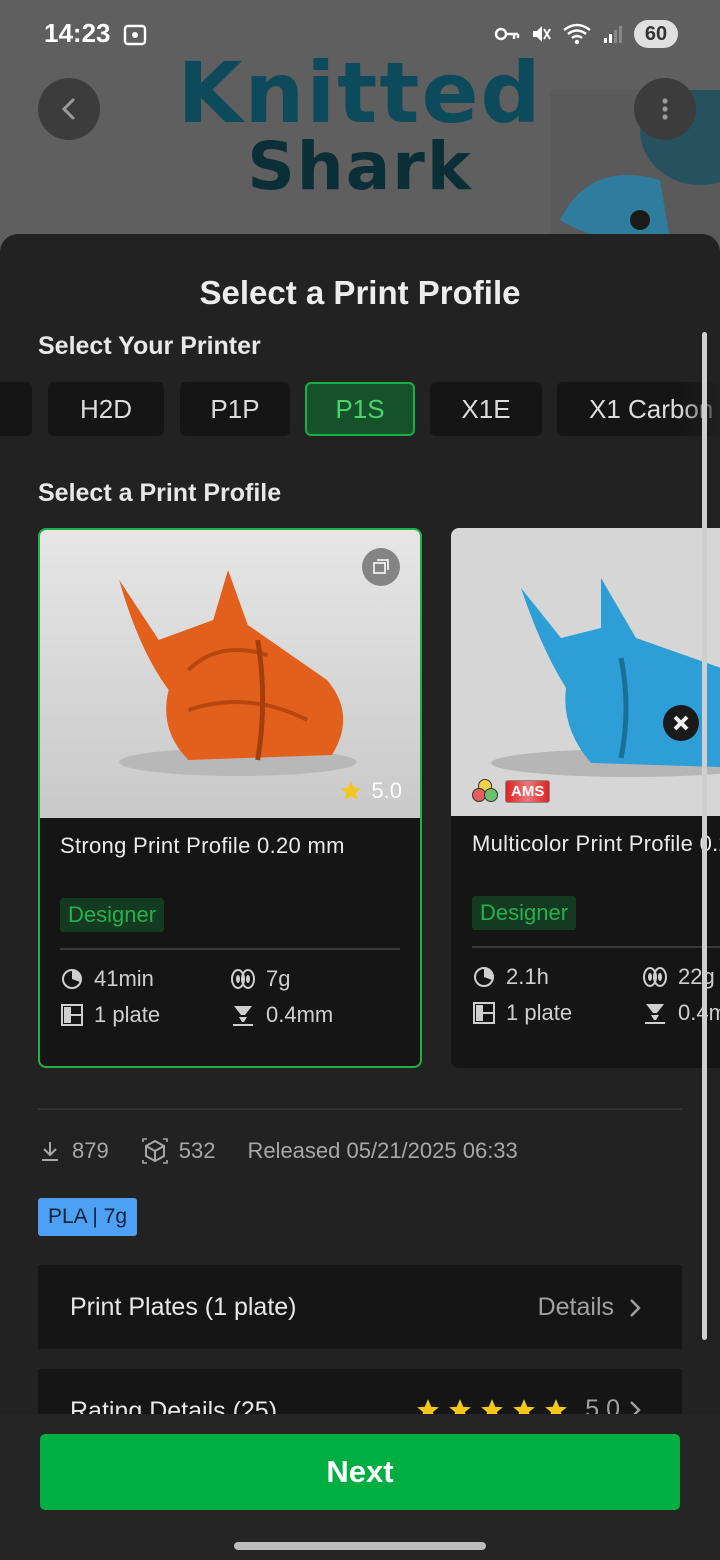 This screenshot has height=1560, width=720. Describe the element at coordinates (235, 409) in the screenshot. I see `printer-chip-p1p: P1P` at that location.